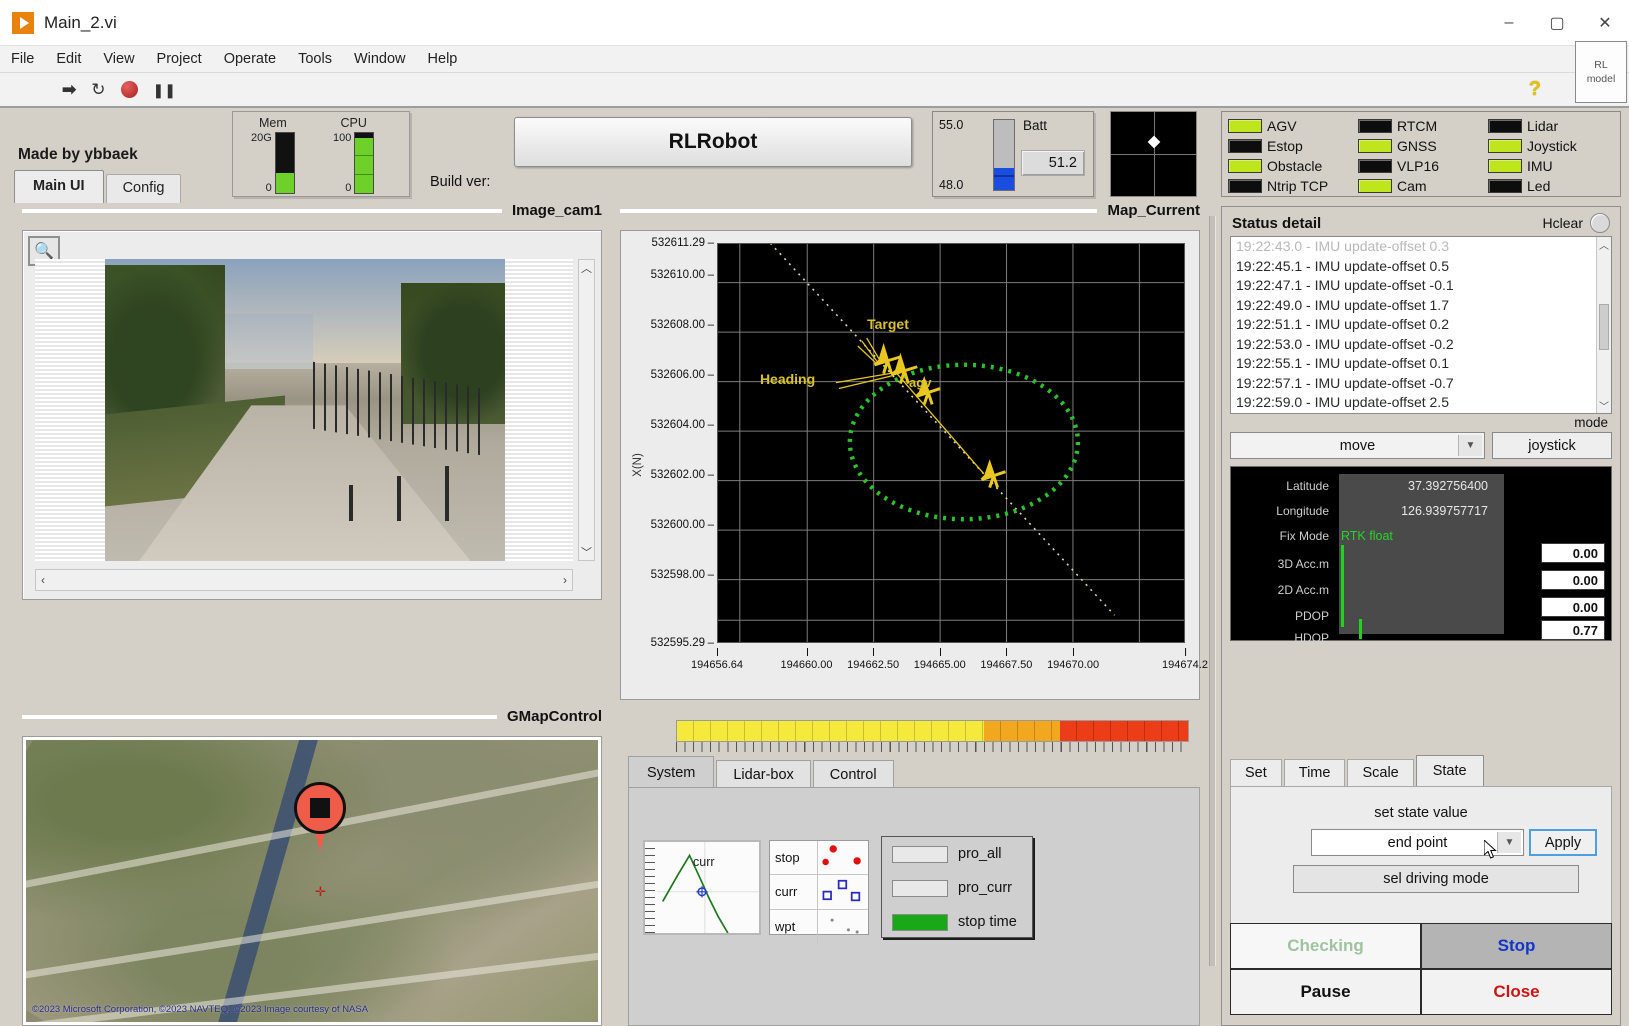  What do you see at coordinates (1367, 536) in the screenshot?
I see `gnss-fixmode-value: RTK float` at bounding box center [1367, 536].